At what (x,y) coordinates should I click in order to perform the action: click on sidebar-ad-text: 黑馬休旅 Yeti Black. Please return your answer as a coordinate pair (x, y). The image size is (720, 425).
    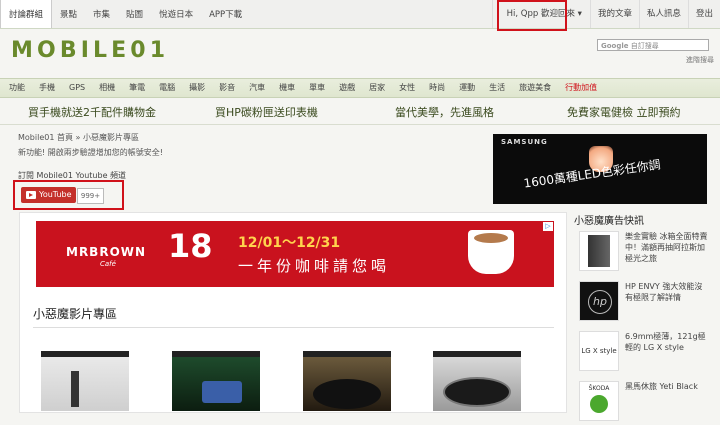
    Looking at the image, I should click on (661, 386).